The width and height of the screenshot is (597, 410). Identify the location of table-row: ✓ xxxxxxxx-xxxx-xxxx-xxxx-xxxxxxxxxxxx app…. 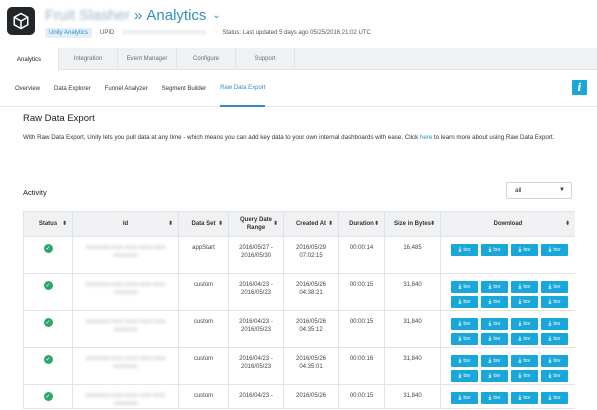
(299, 255).